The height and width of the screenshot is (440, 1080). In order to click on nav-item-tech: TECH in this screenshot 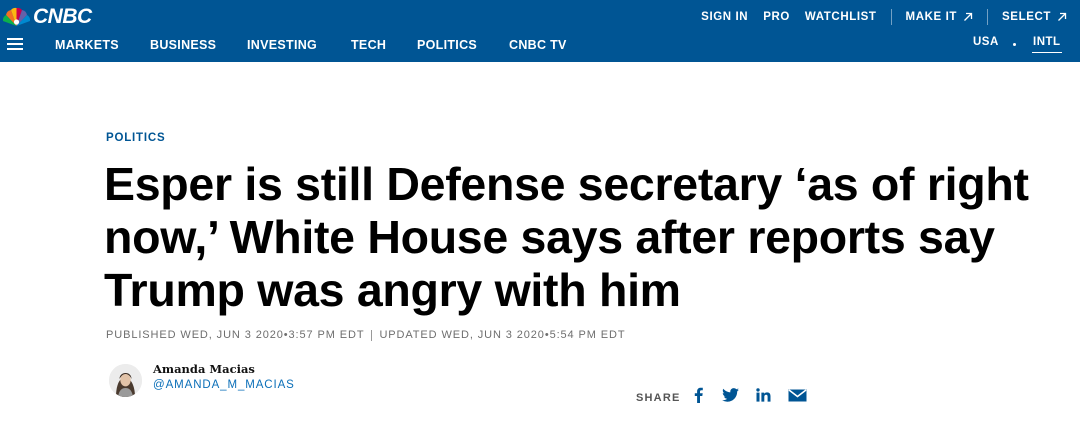, I will do `click(368, 45)`.